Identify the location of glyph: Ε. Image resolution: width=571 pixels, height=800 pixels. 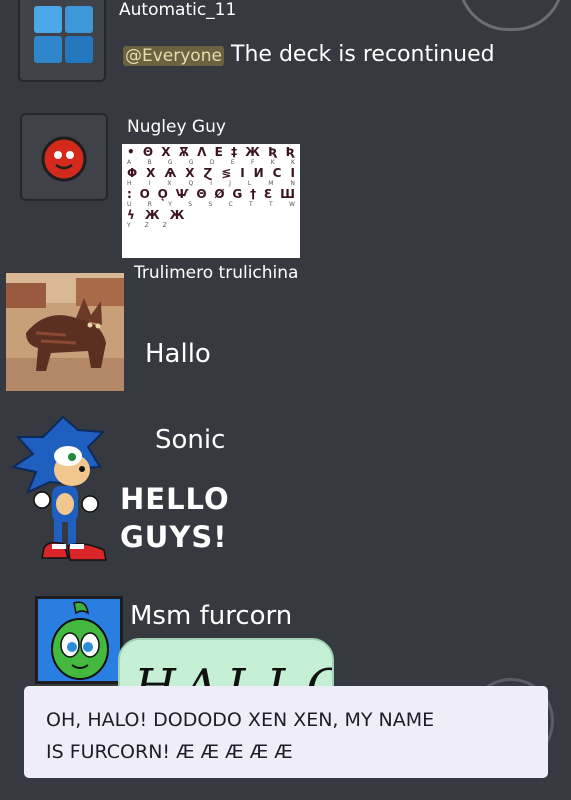
(218, 152).